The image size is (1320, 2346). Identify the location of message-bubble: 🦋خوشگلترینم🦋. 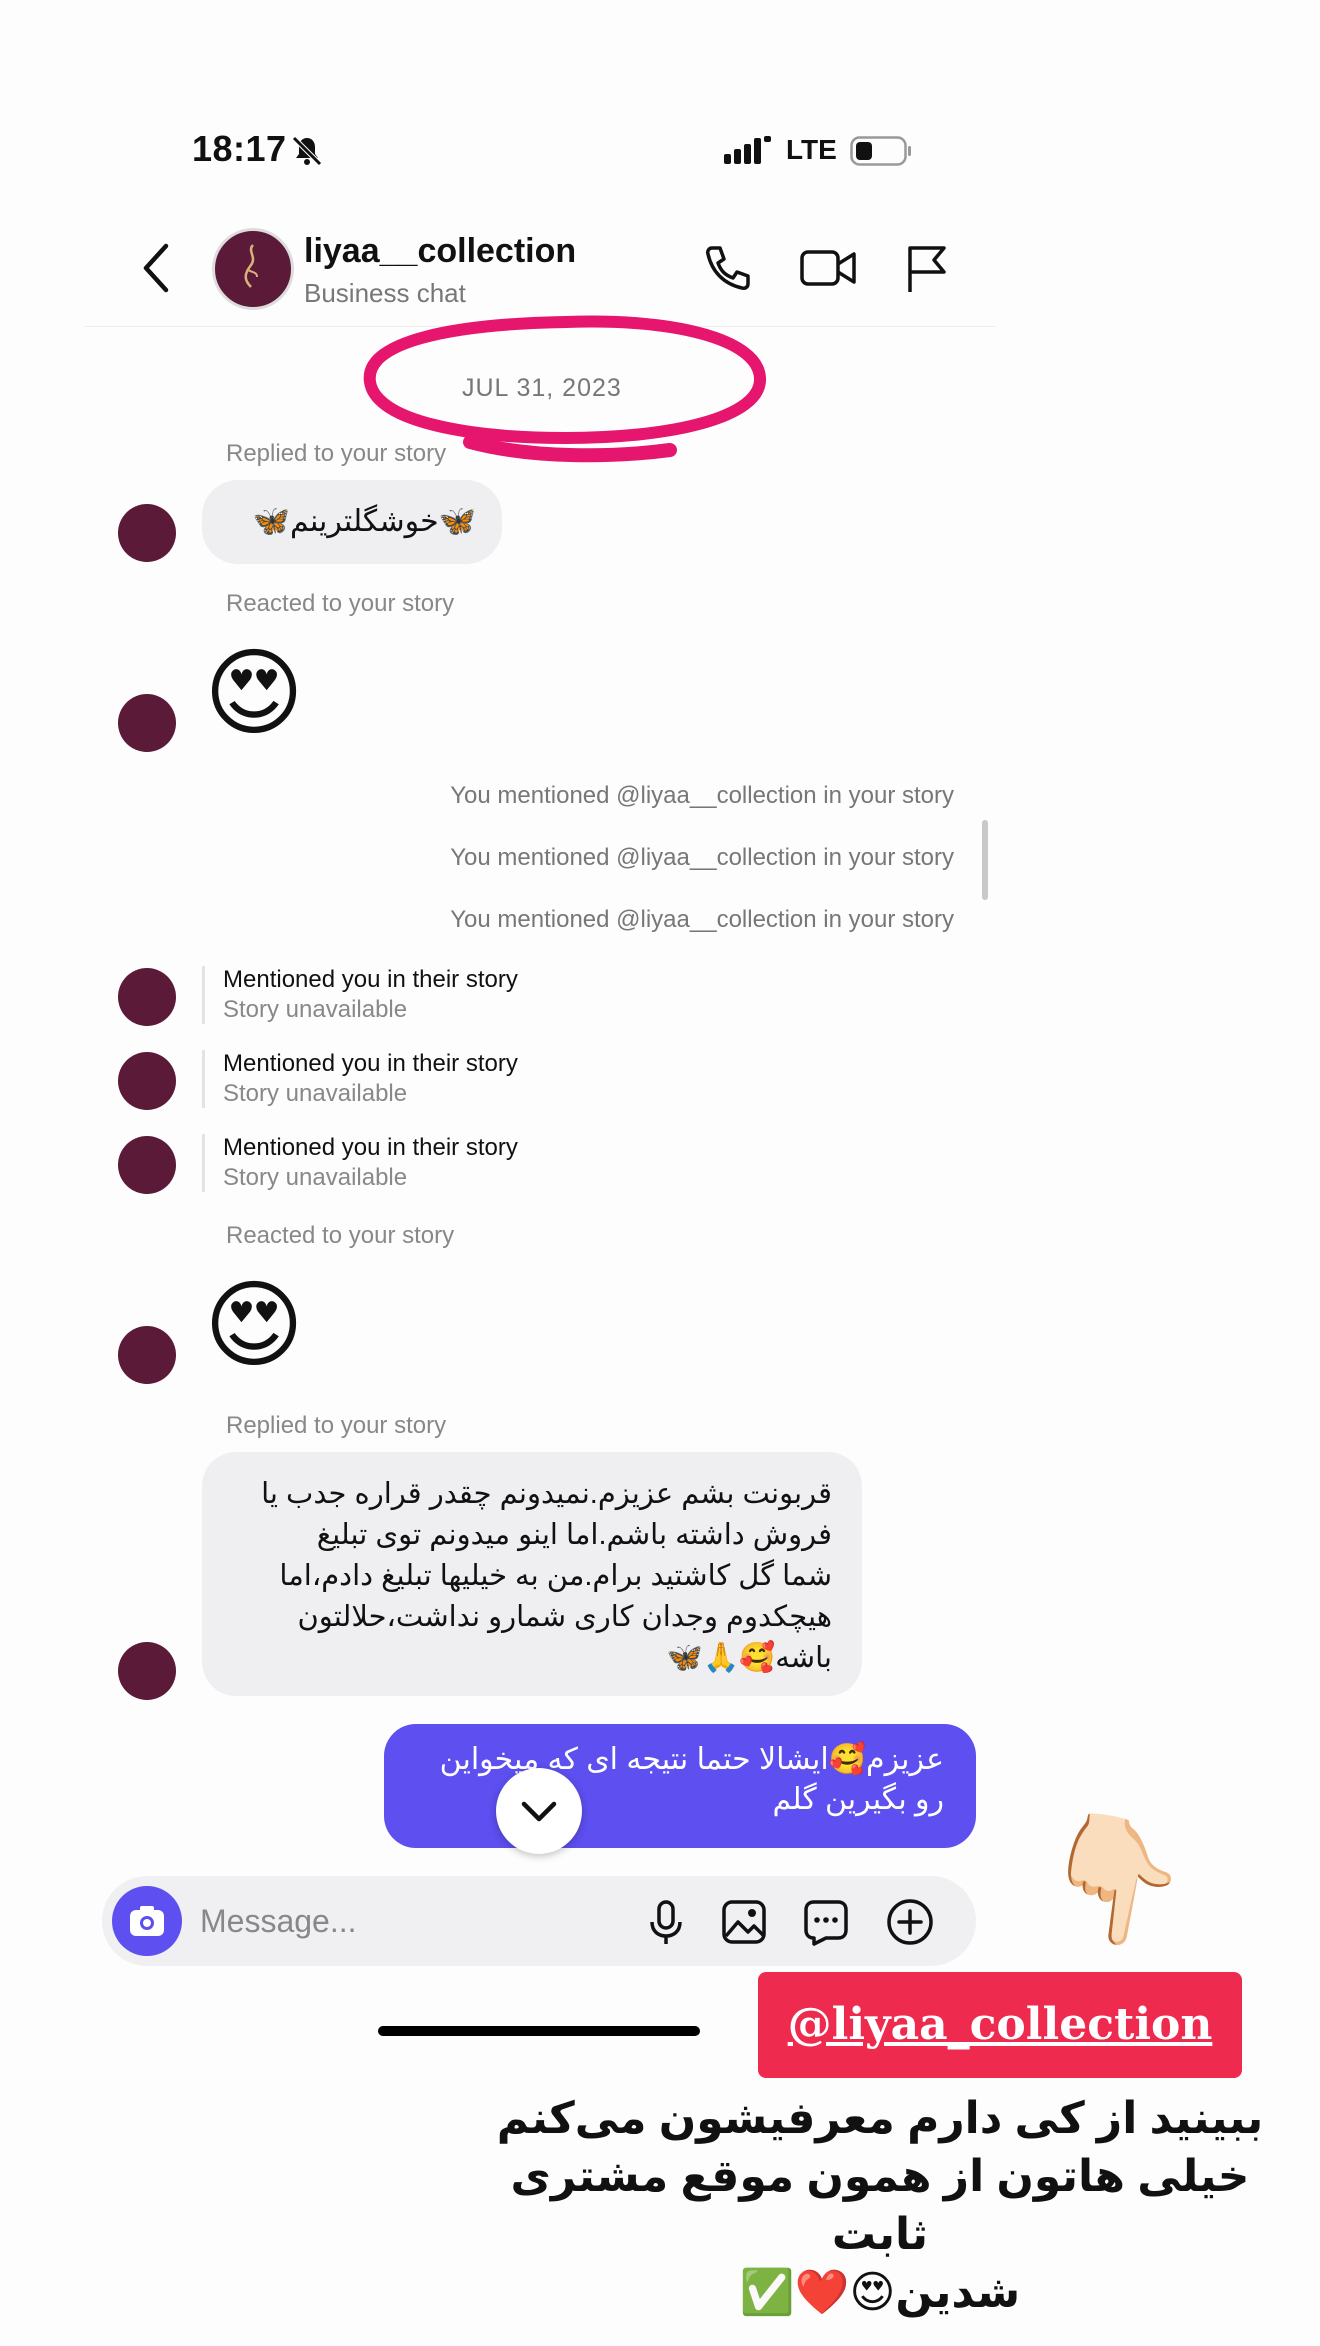
(352, 522).